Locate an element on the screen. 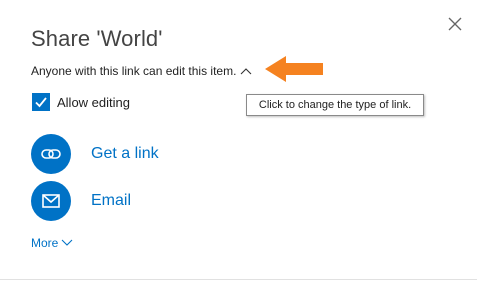 The width and height of the screenshot is (477, 285). more-label: More is located at coordinates (45, 243).